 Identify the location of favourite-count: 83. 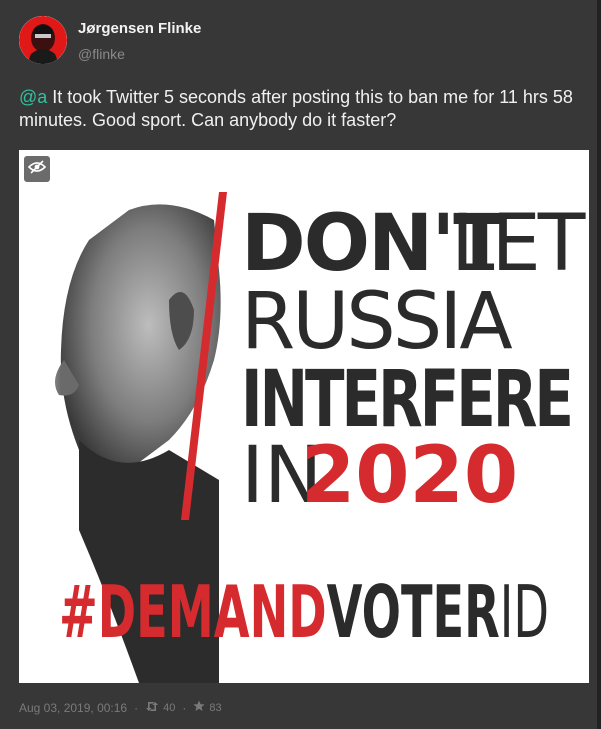
(215, 707).